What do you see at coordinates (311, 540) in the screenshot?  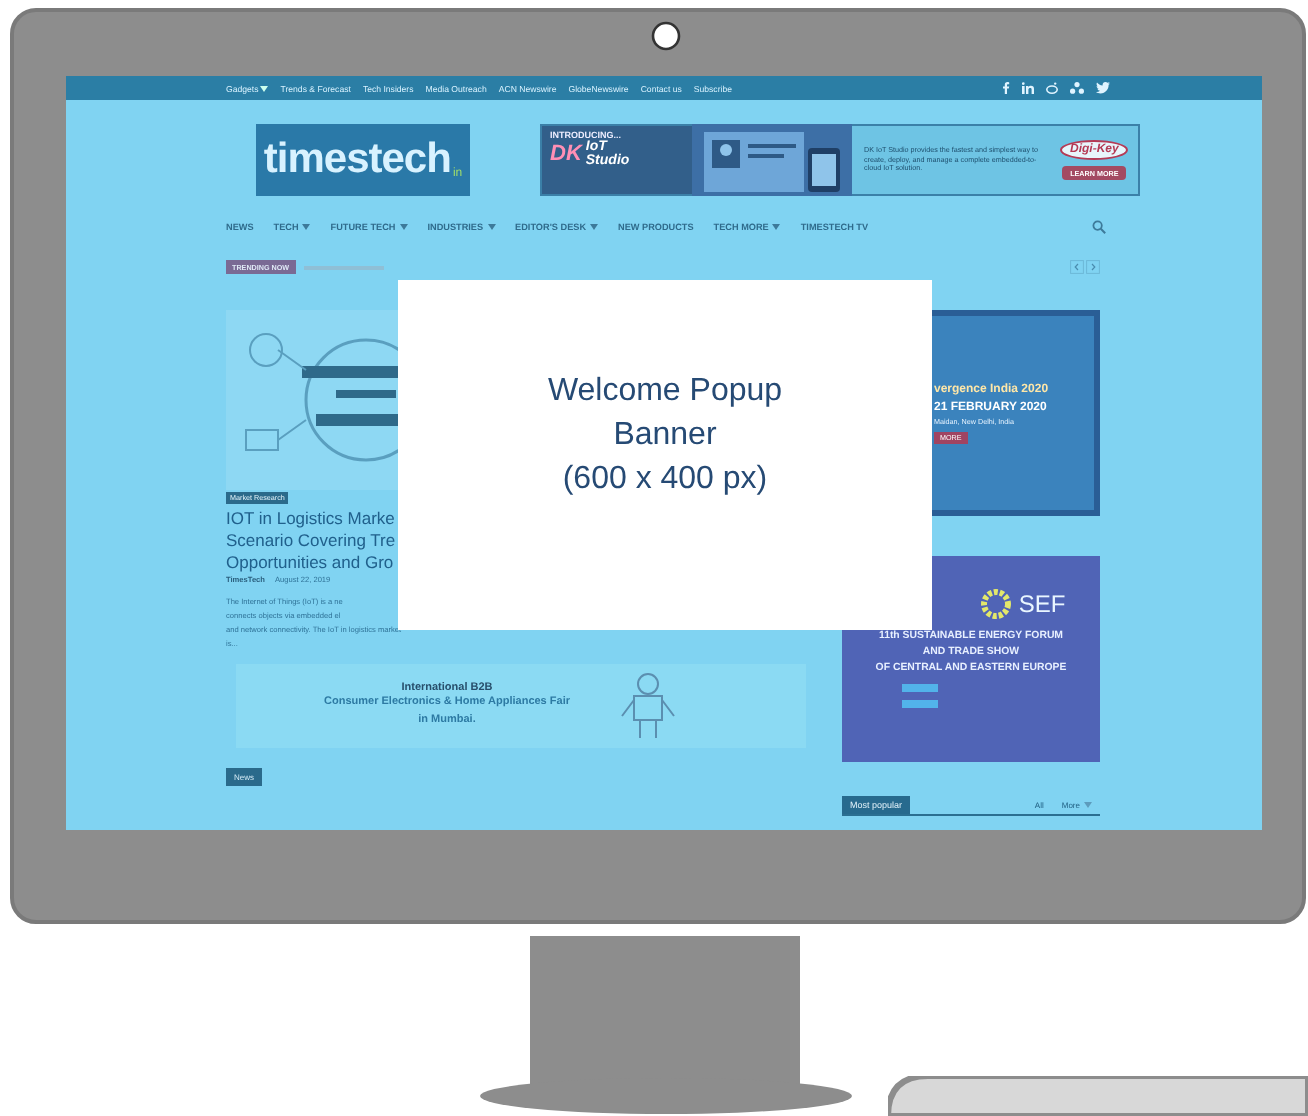 I see `article-title: Scenario Covering Tre` at bounding box center [311, 540].